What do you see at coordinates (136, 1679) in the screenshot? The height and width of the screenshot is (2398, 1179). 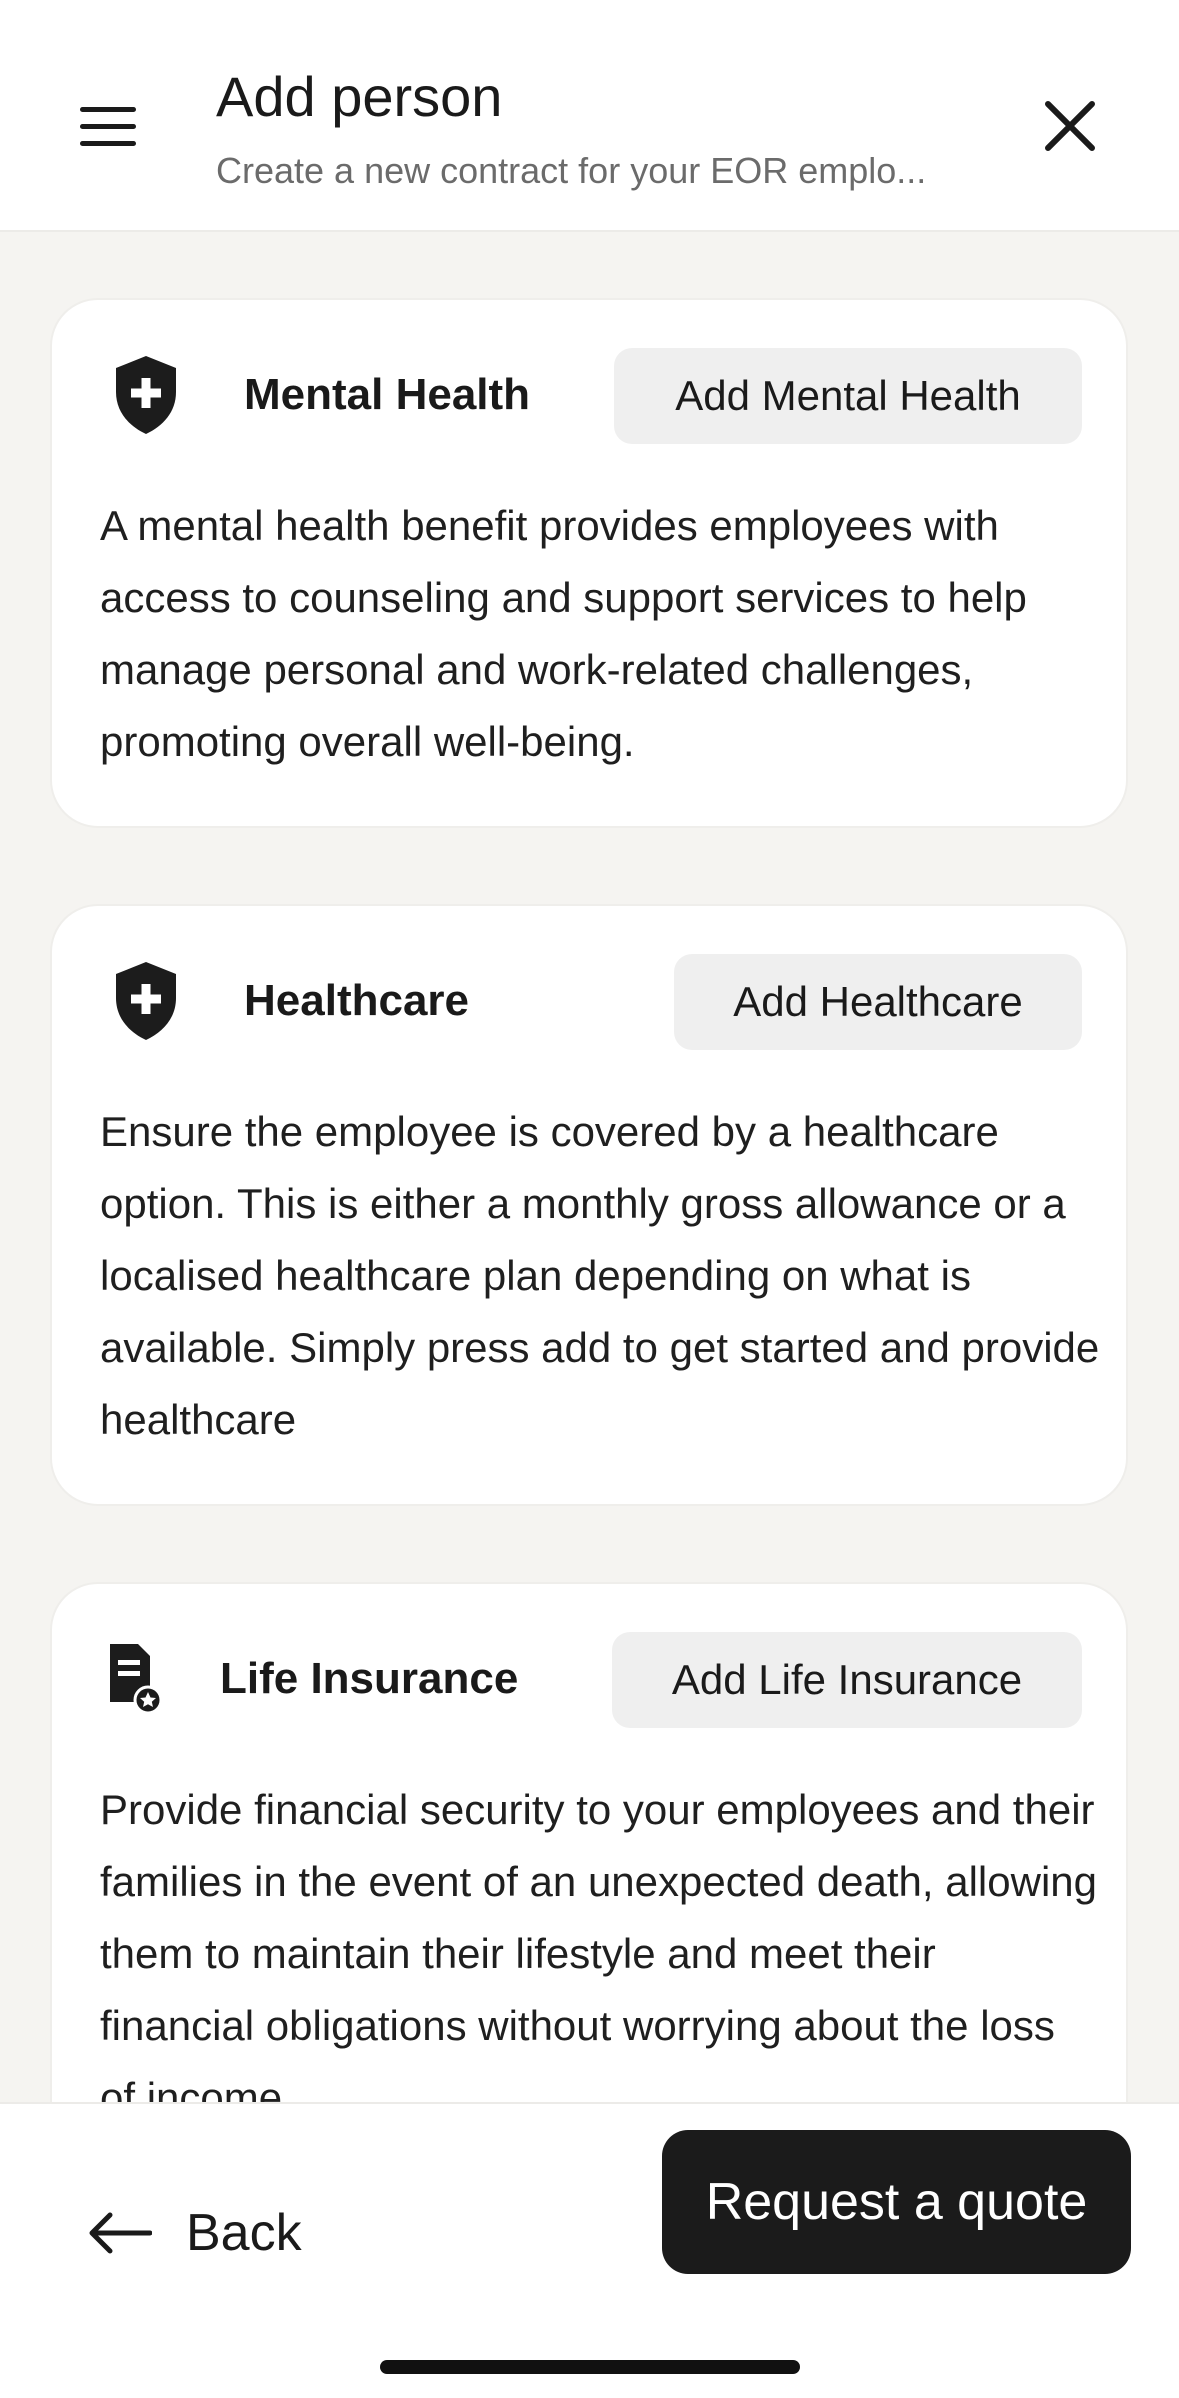 I see `document-badge-icon` at bounding box center [136, 1679].